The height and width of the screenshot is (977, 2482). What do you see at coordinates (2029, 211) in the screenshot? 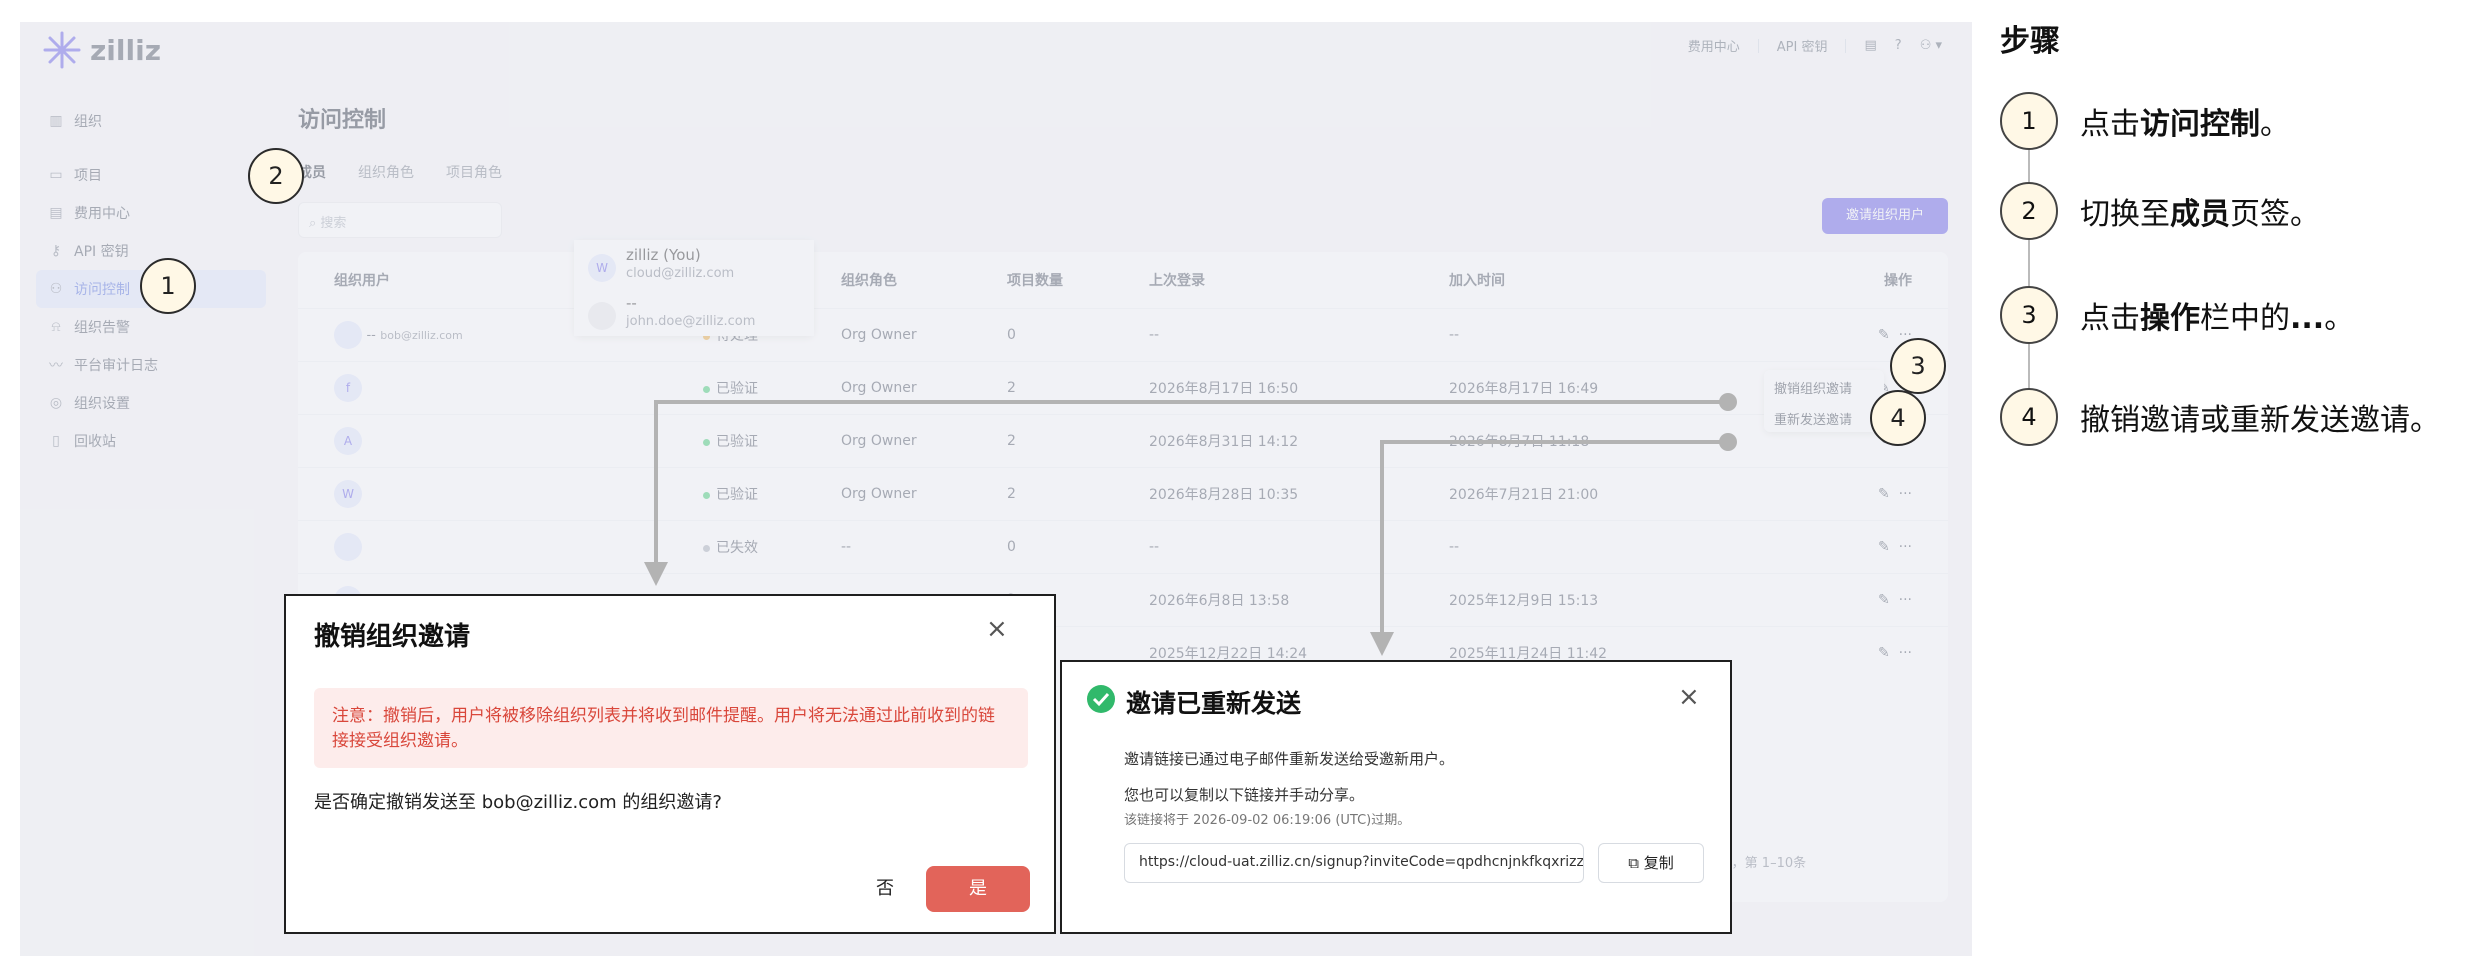
I see `step-number: 2` at bounding box center [2029, 211].